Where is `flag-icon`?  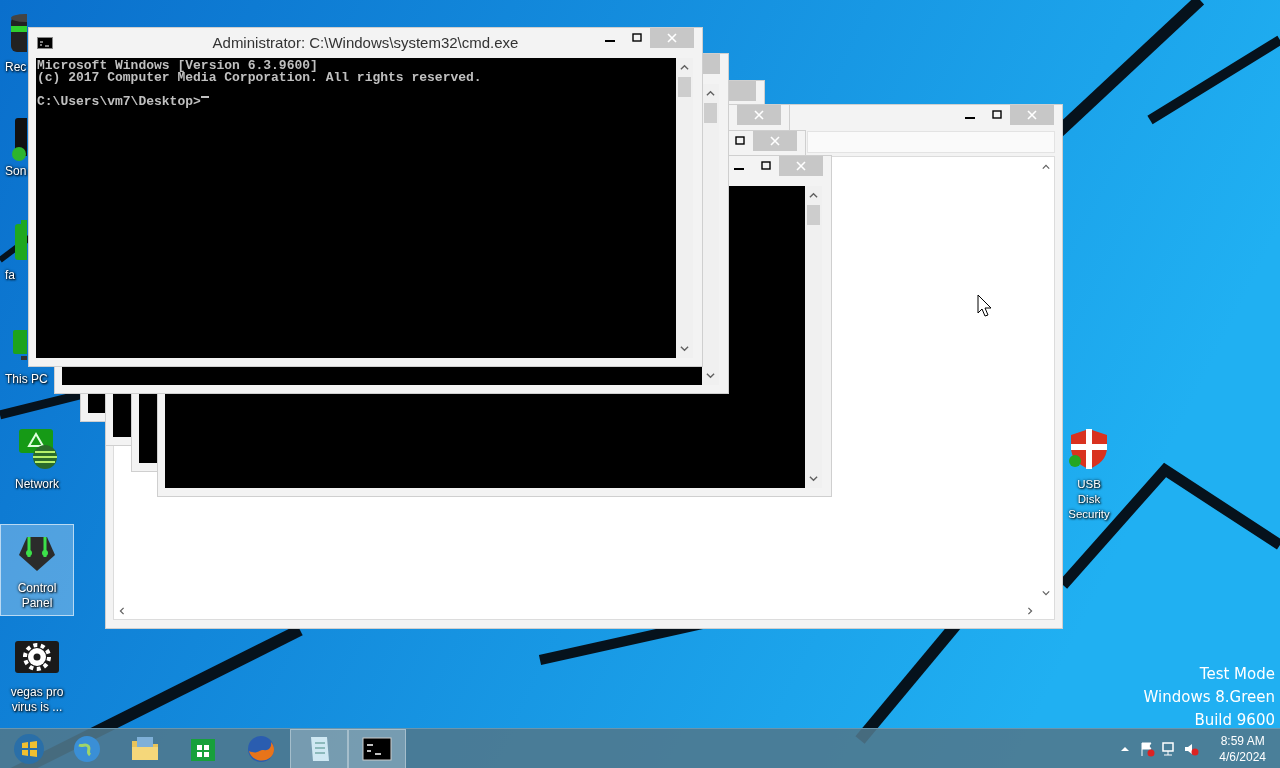
flag-icon is located at coordinates (1147, 749).